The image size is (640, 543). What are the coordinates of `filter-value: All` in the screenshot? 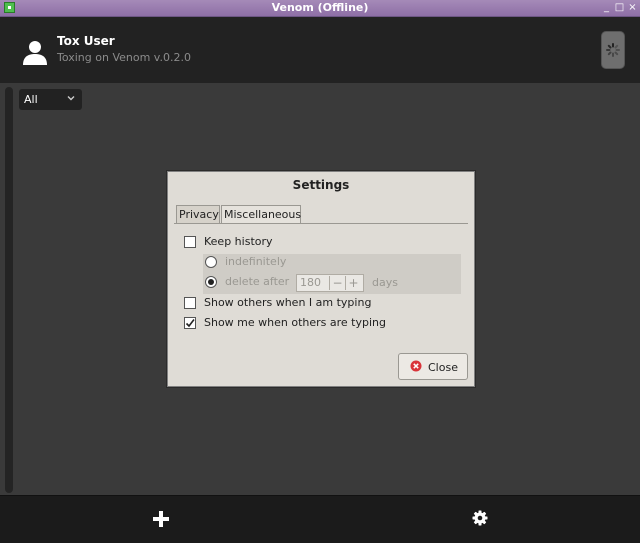 It's located at (31, 99).